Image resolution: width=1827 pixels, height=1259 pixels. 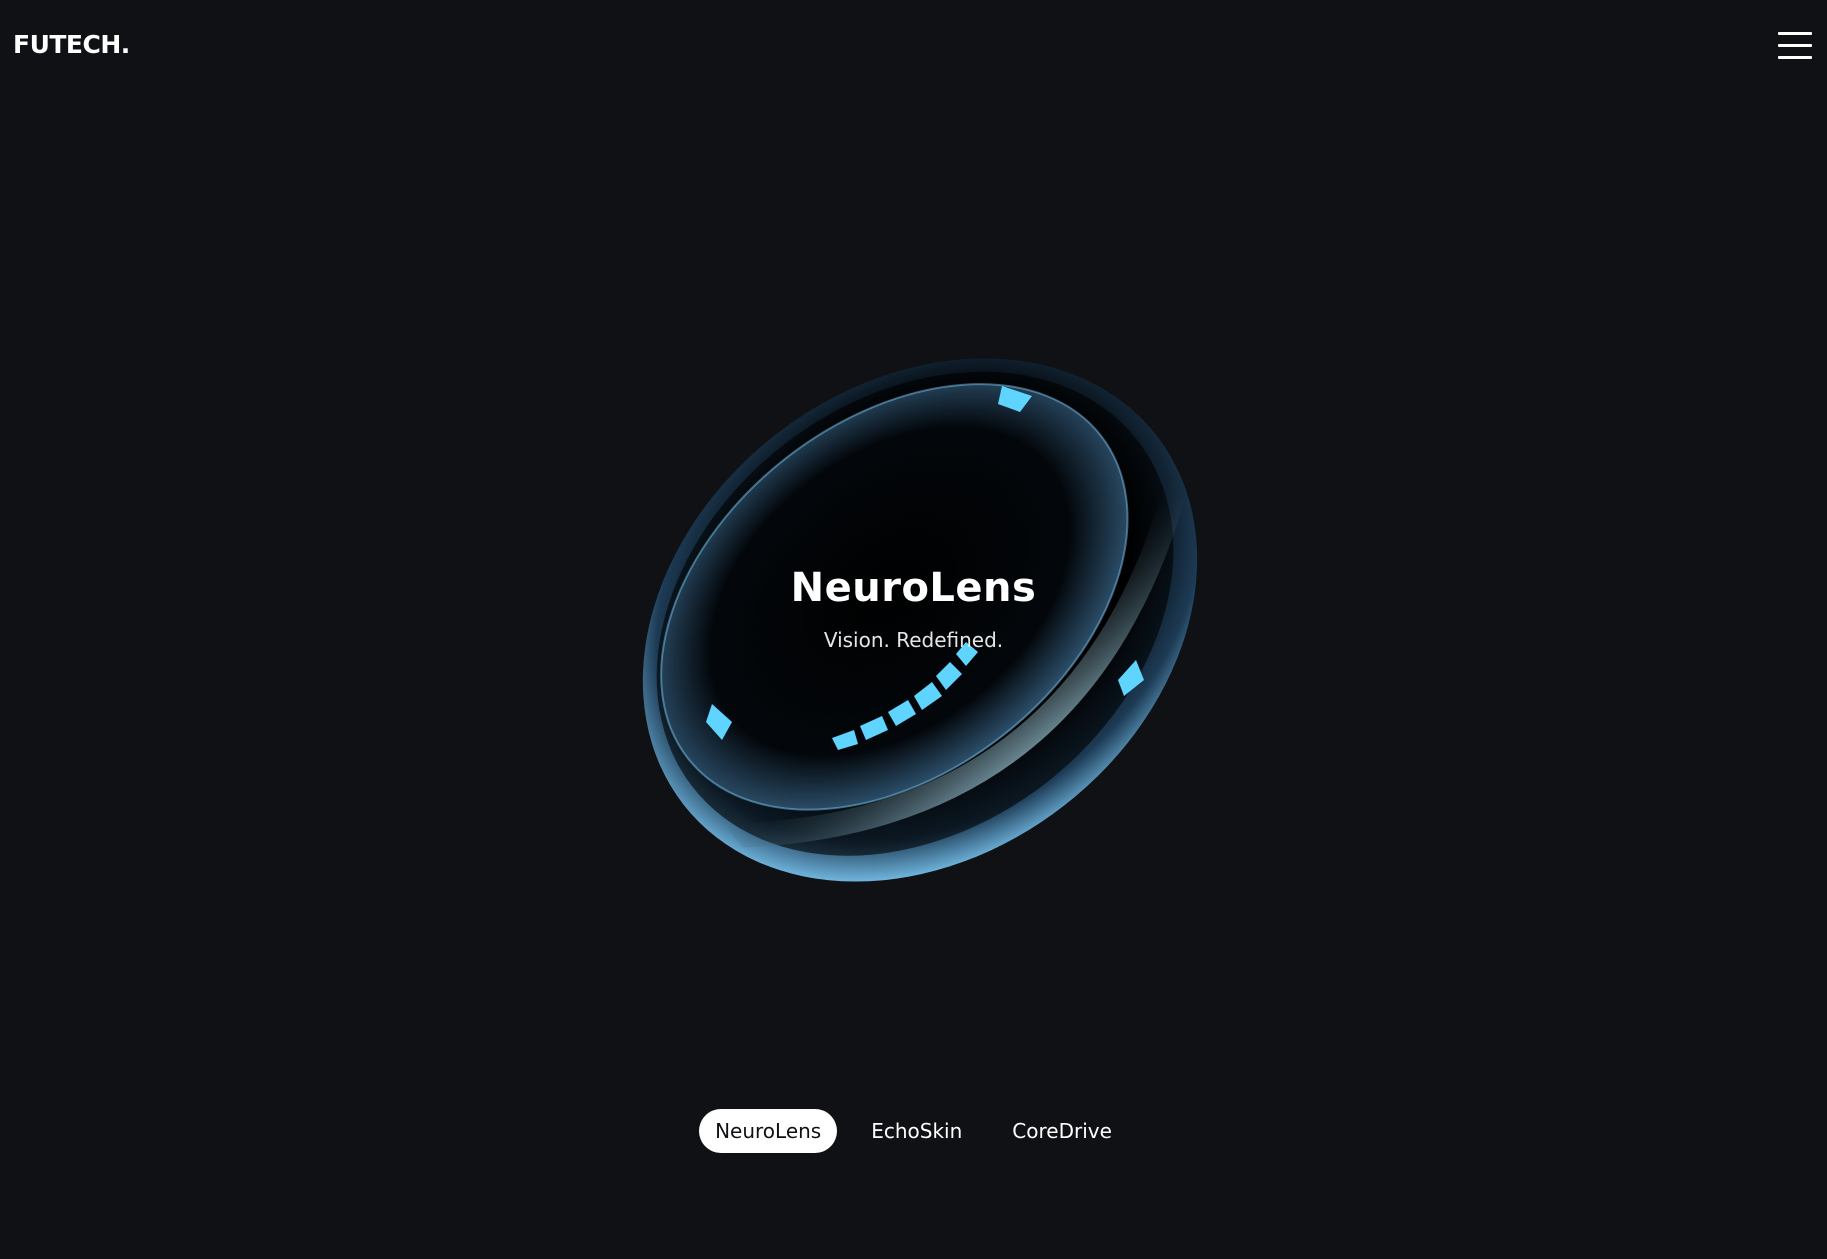 I want to click on menu-line-bottom, so click(x=1795, y=57).